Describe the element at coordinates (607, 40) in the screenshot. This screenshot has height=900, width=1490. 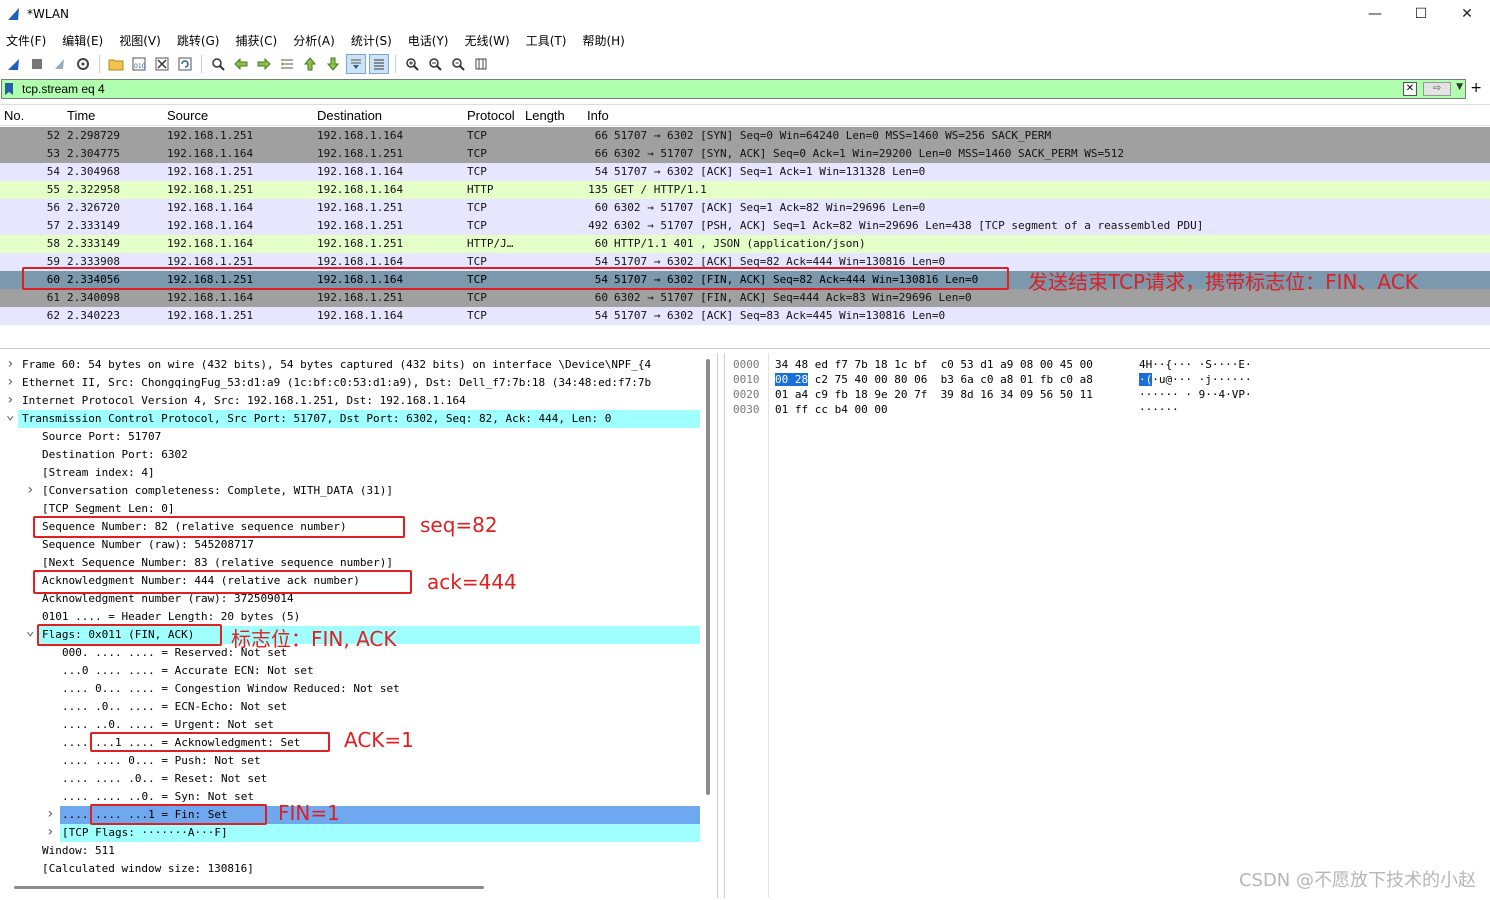
I see `menu-help: 帮助(H)` at that location.